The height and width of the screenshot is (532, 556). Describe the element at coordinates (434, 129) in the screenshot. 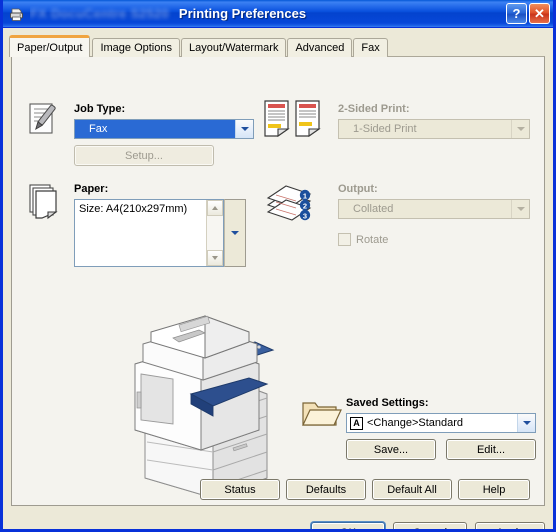

I see `two-sided-print-combobox: 1-Sided Print` at that location.